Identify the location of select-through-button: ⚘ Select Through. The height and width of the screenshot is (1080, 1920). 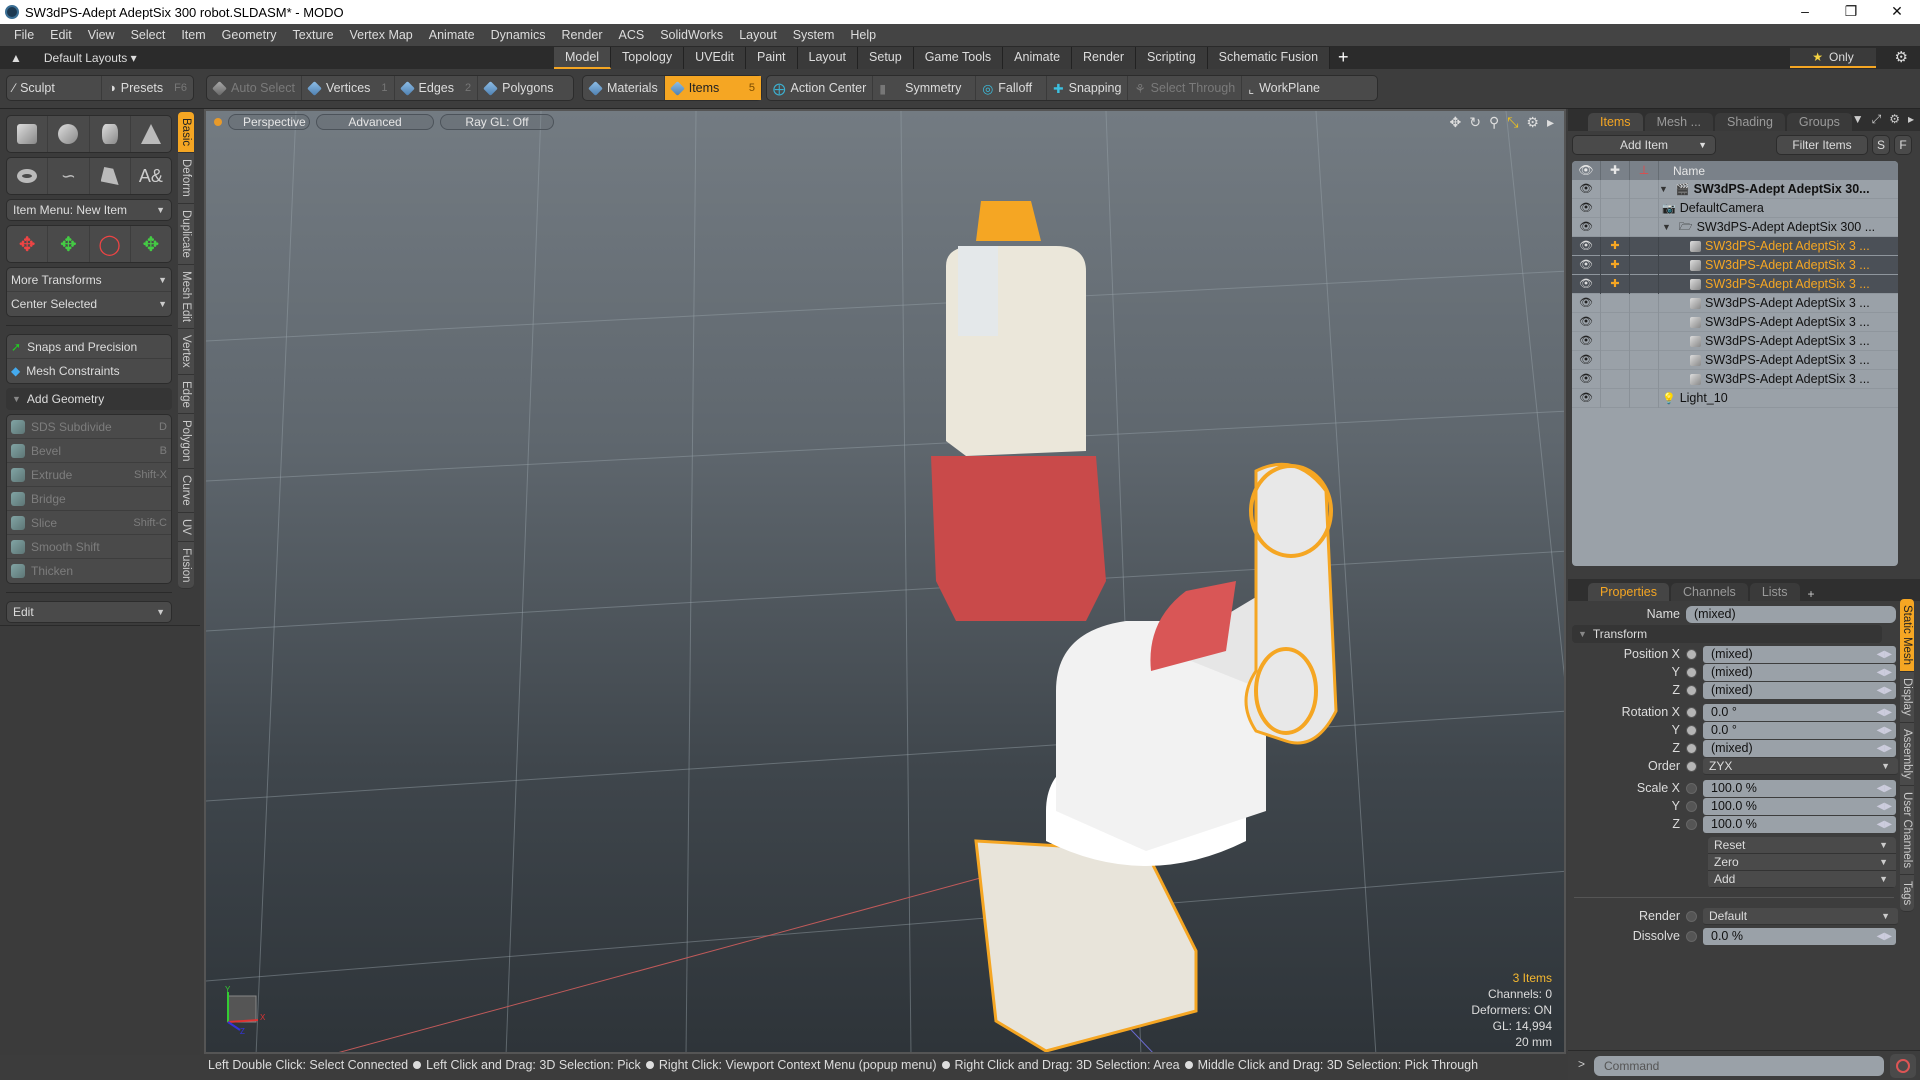
(1185, 88).